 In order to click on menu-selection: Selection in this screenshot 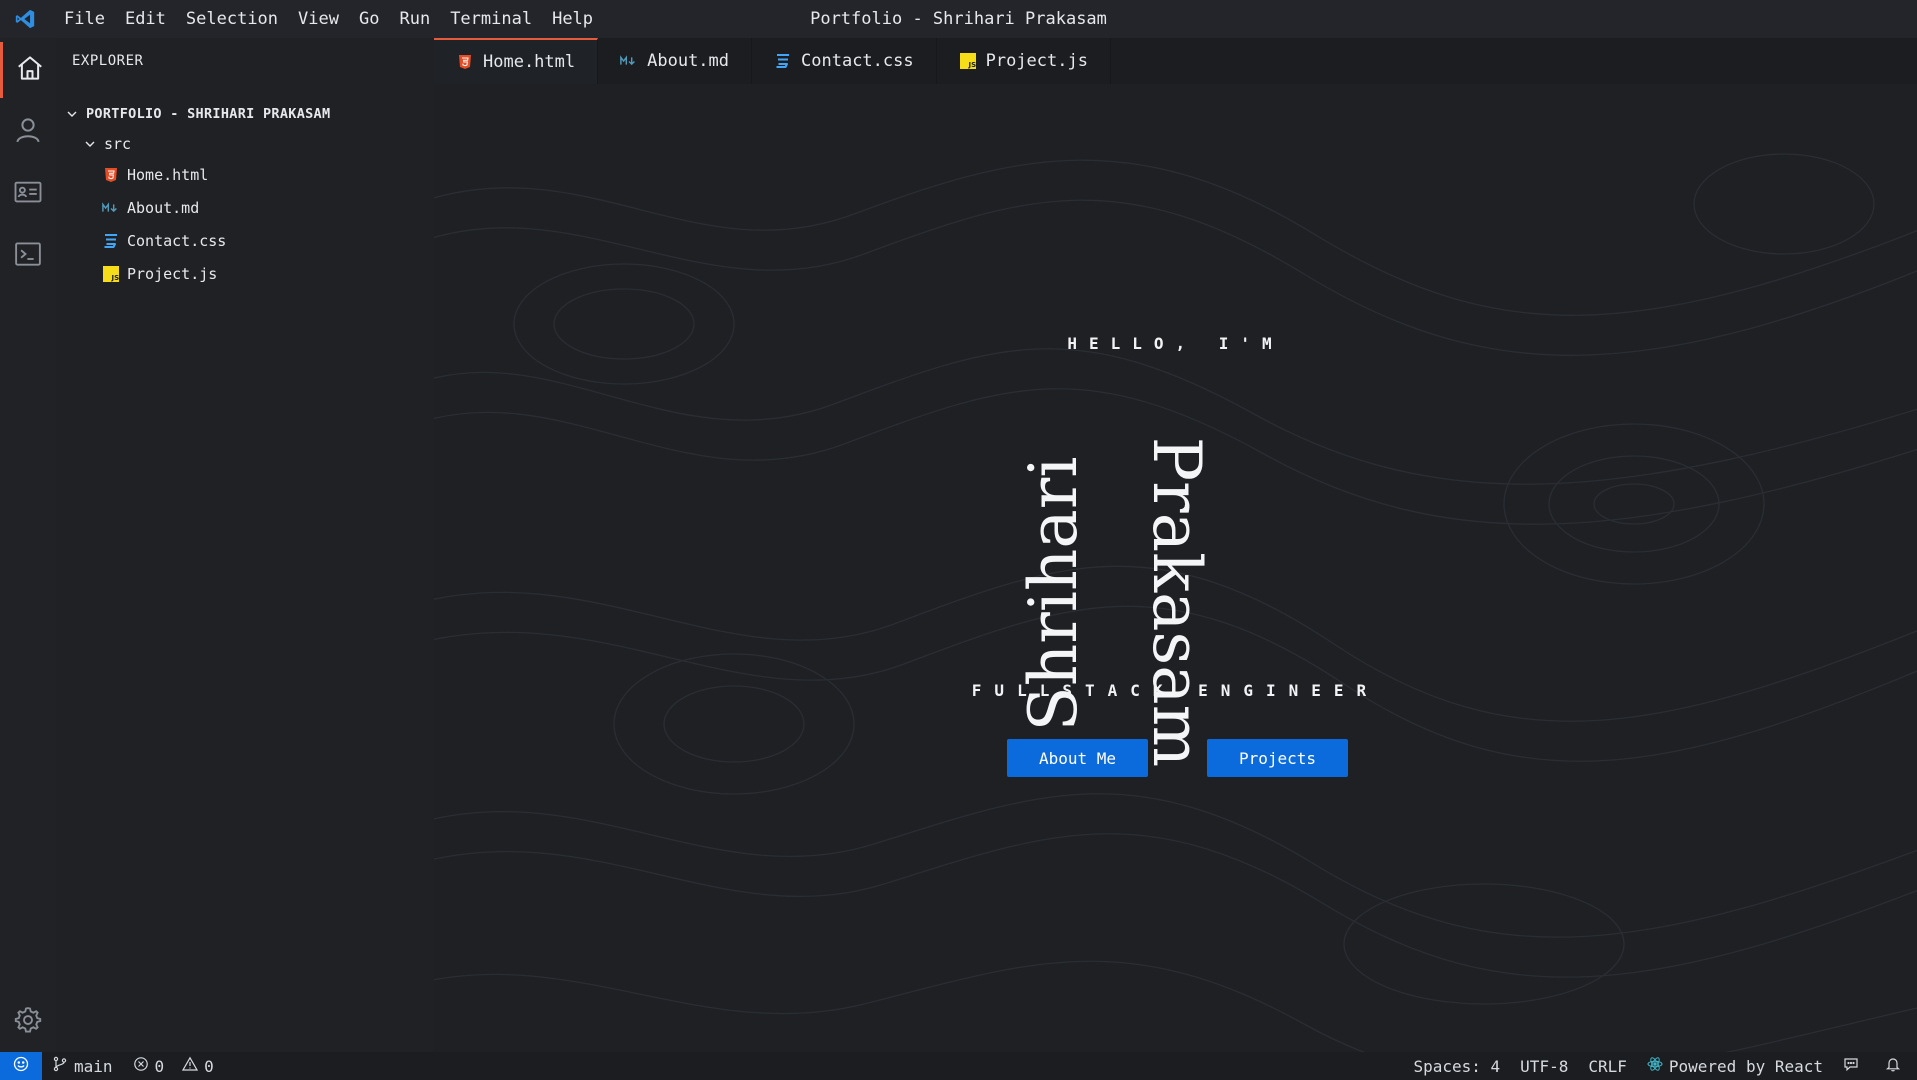, I will do `click(232, 19)`.